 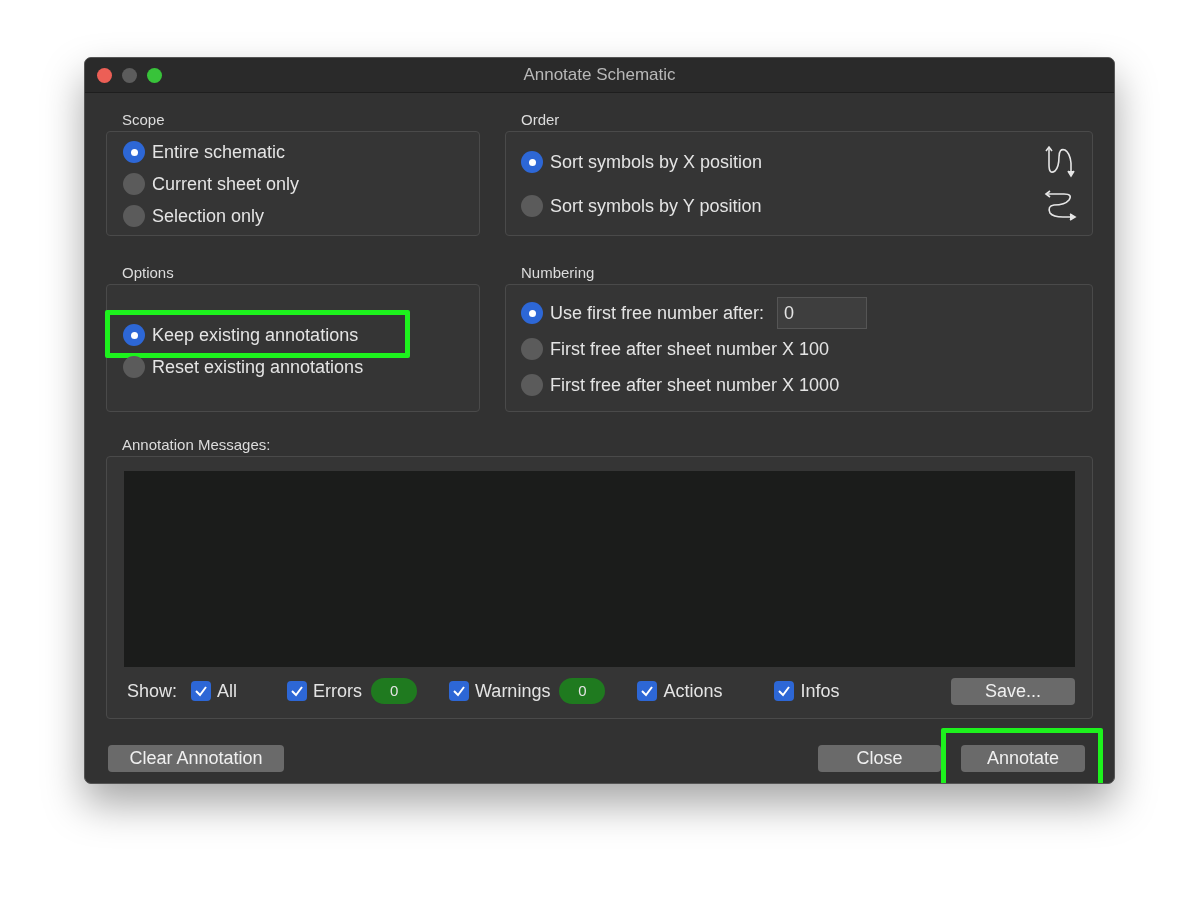 What do you see at coordinates (540, 120) in the screenshot?
I see `group-label: Order` at bounding box center [540, 120].